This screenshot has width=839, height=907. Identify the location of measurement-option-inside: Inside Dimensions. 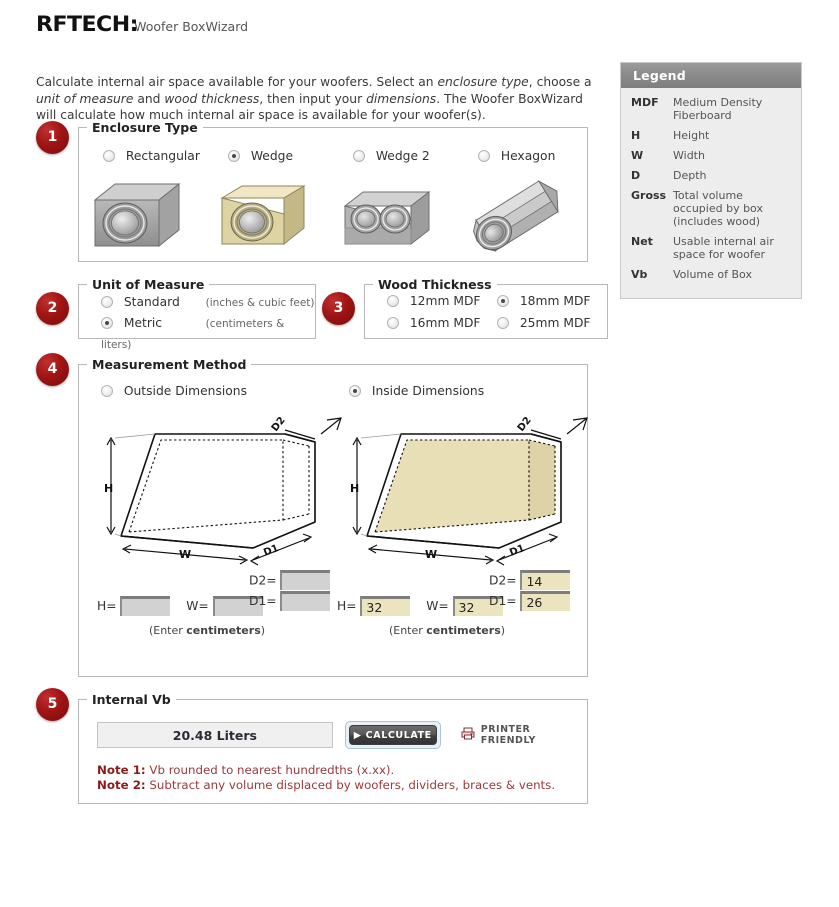
(416, 391).